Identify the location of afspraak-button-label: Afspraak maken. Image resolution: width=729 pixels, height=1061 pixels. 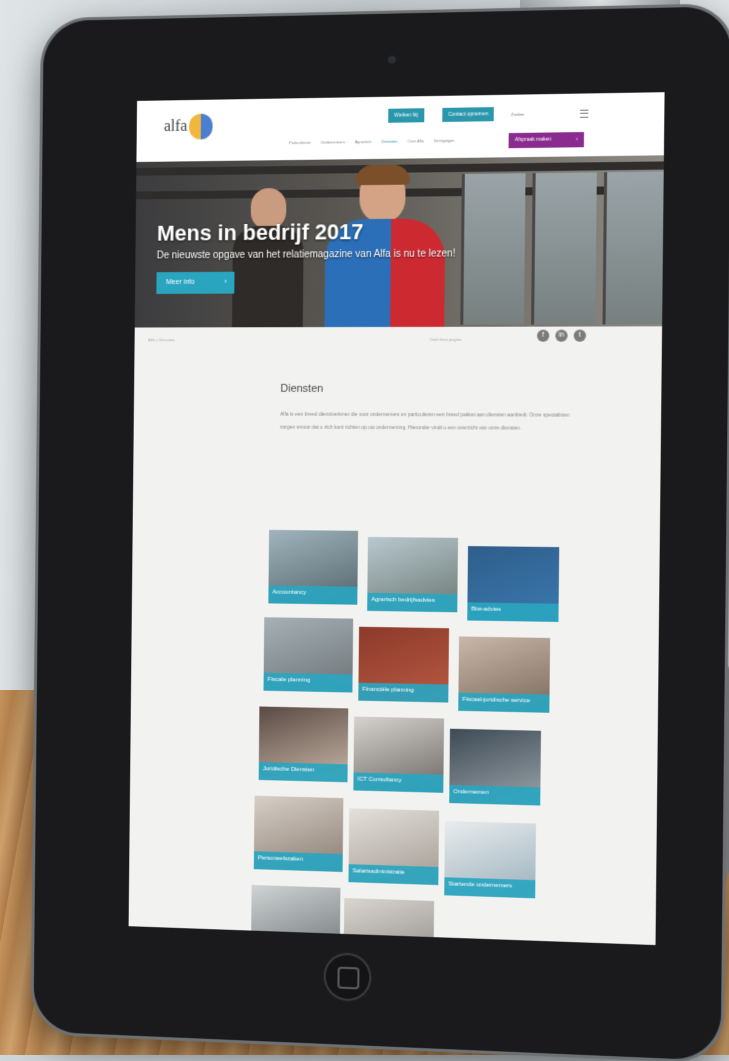
(533, 140).